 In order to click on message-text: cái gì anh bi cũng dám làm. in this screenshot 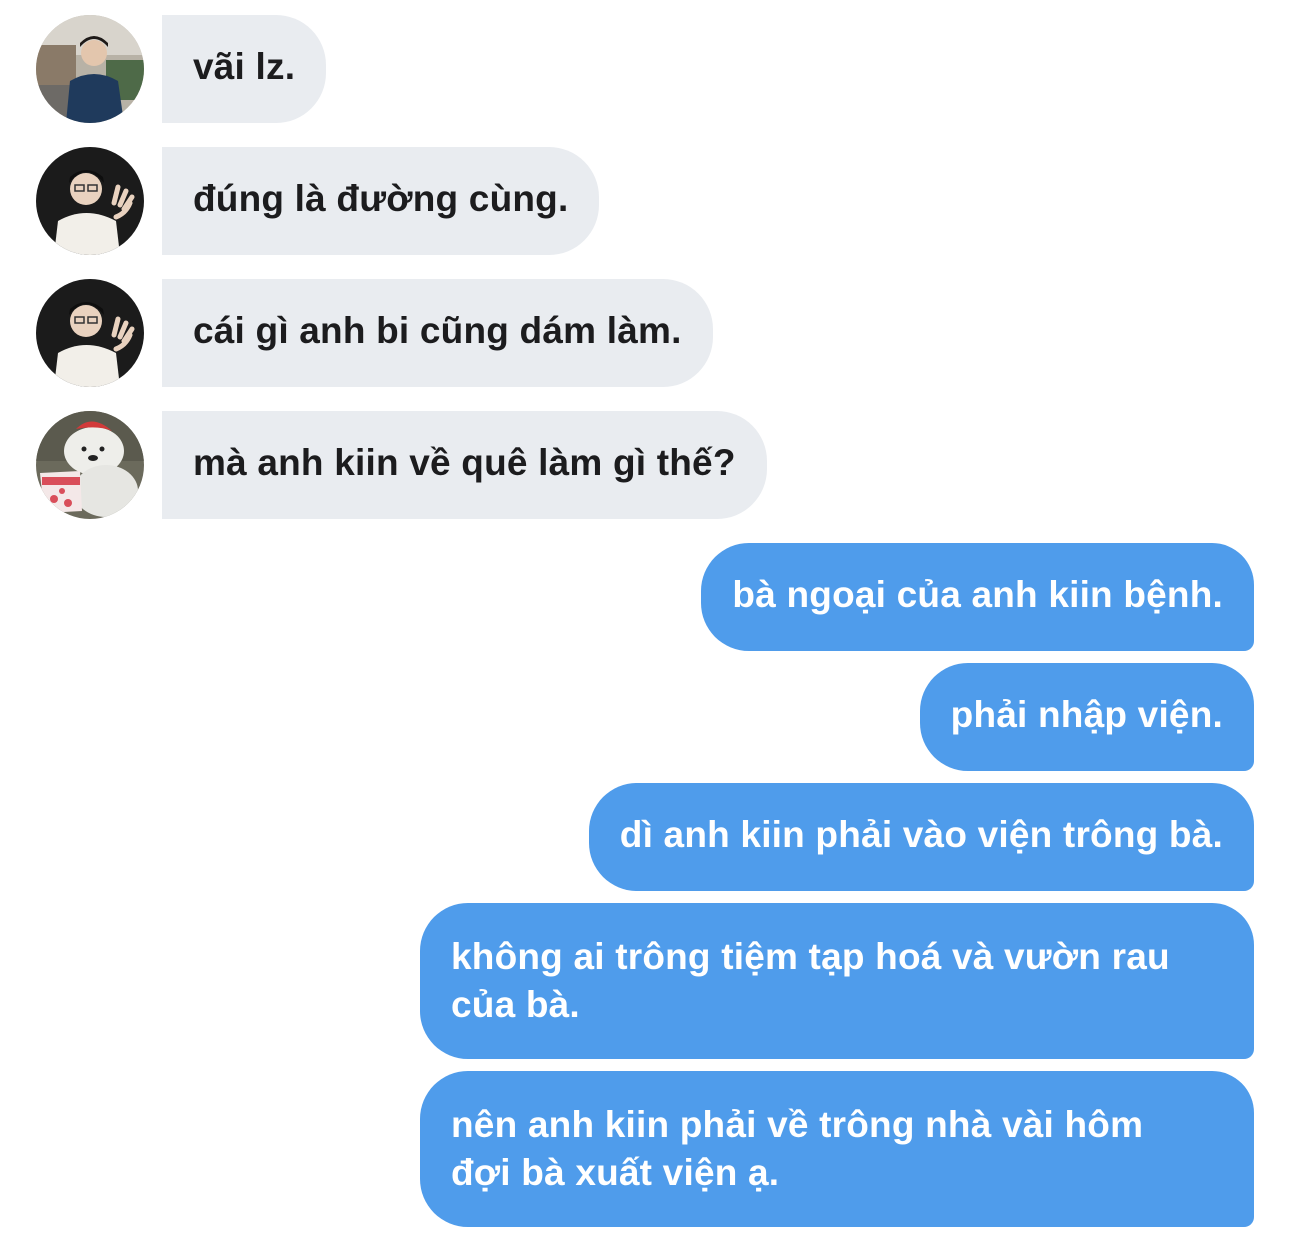, I will do `click(437, 330)`.